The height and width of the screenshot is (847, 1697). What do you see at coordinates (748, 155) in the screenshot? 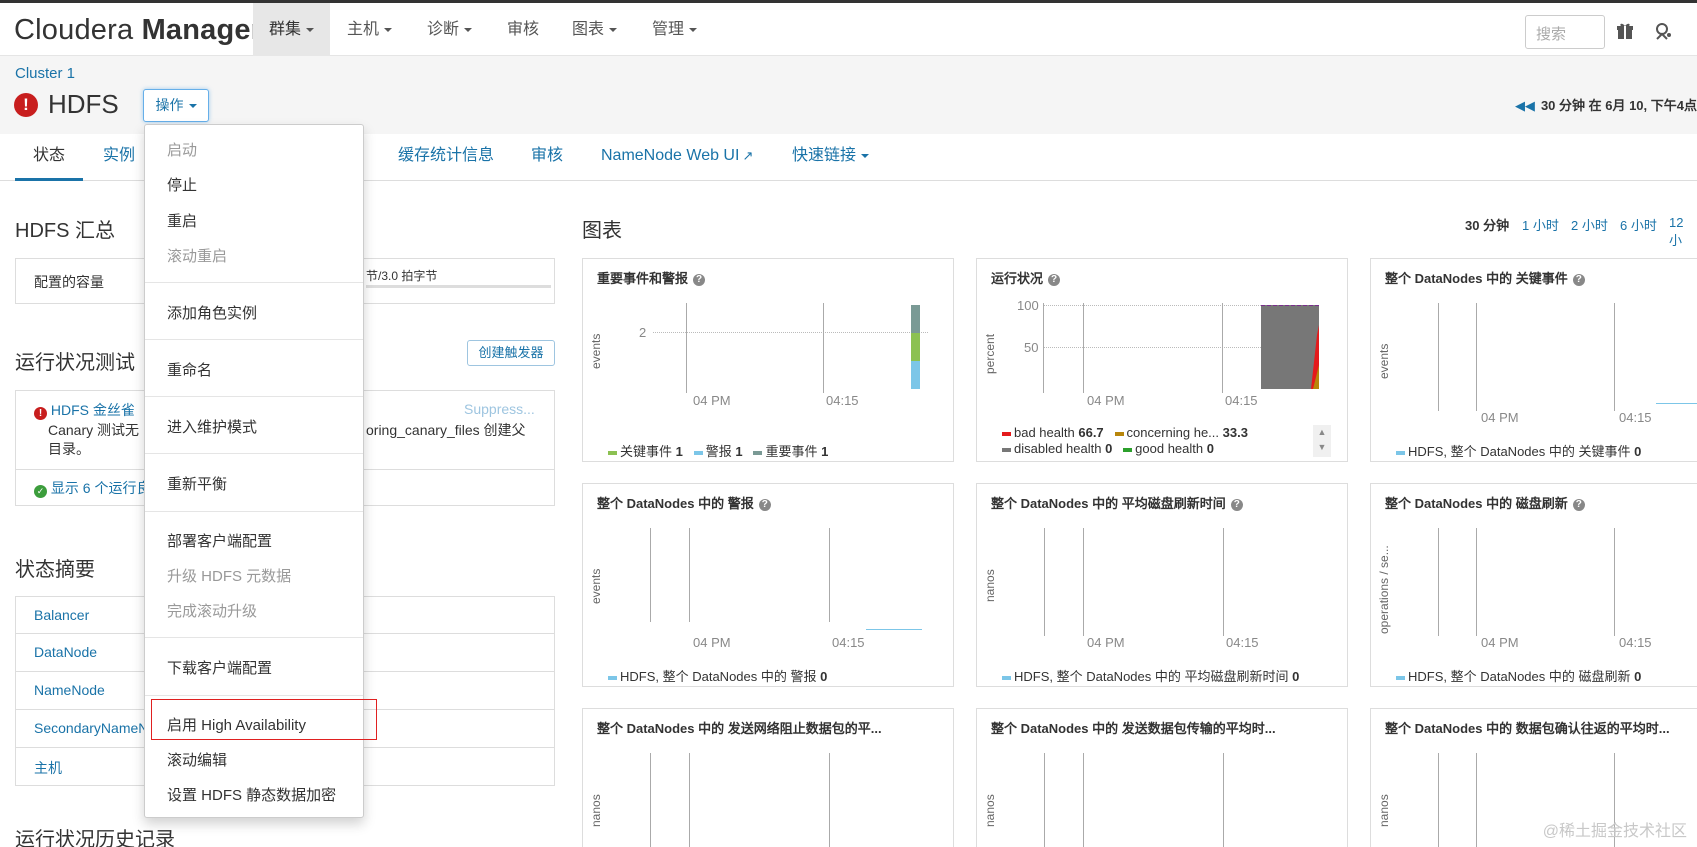
I see `external-link-icon: ↗` at bounding box center [748, 155].